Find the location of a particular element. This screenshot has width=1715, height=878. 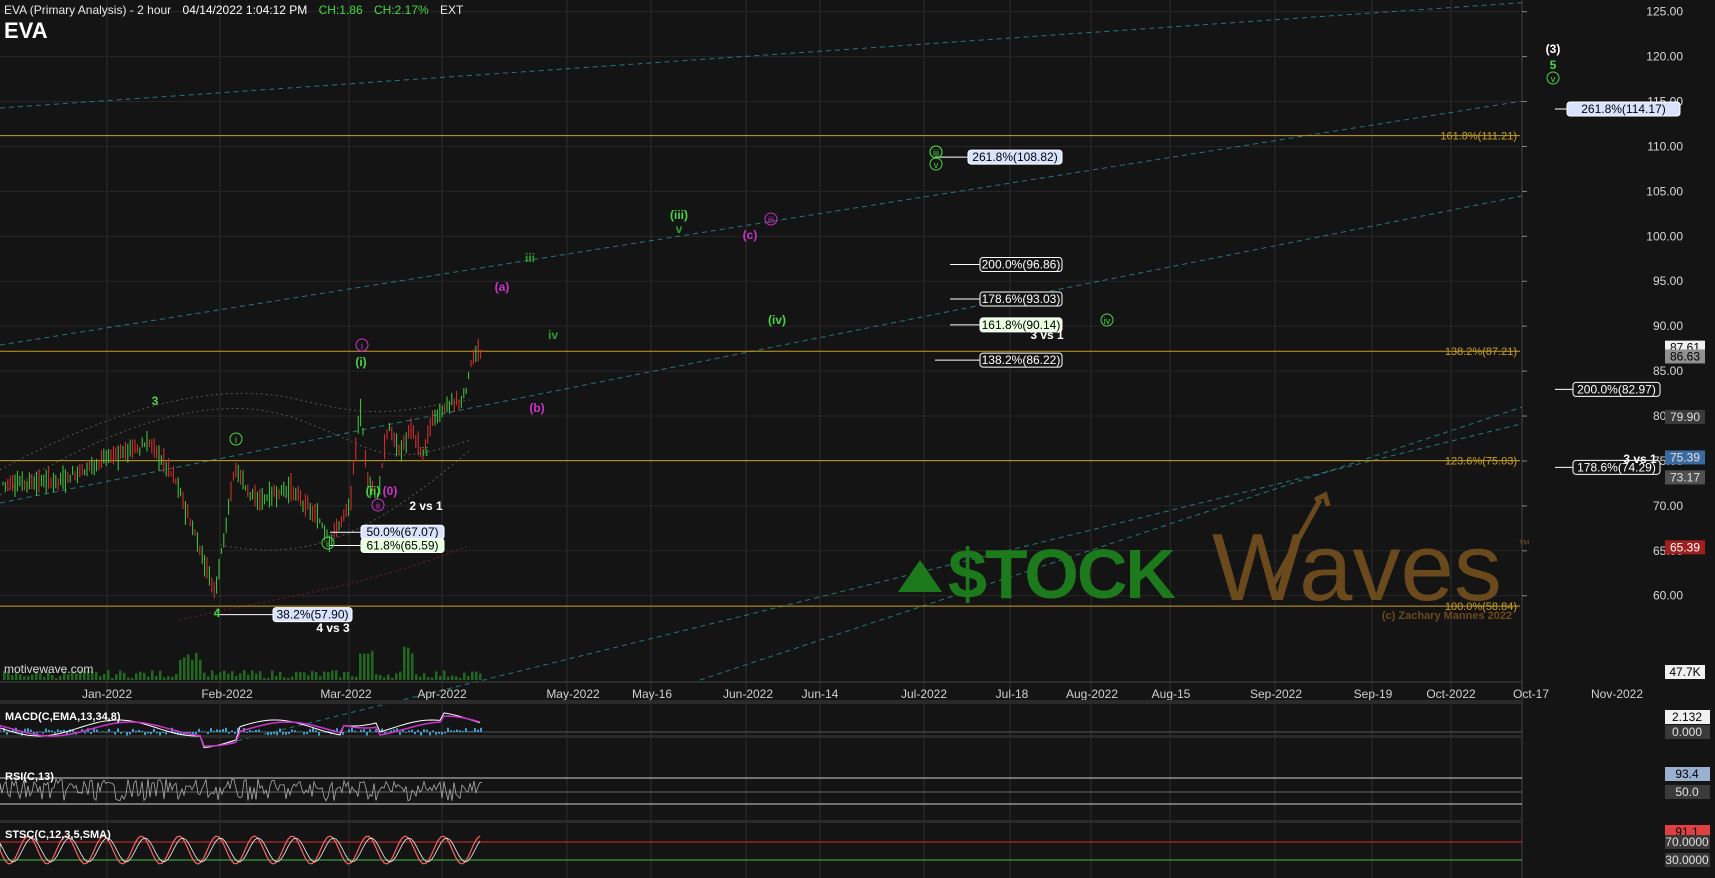

x-tick-label: Sep-2022 is located at coordinates (1276, 694).